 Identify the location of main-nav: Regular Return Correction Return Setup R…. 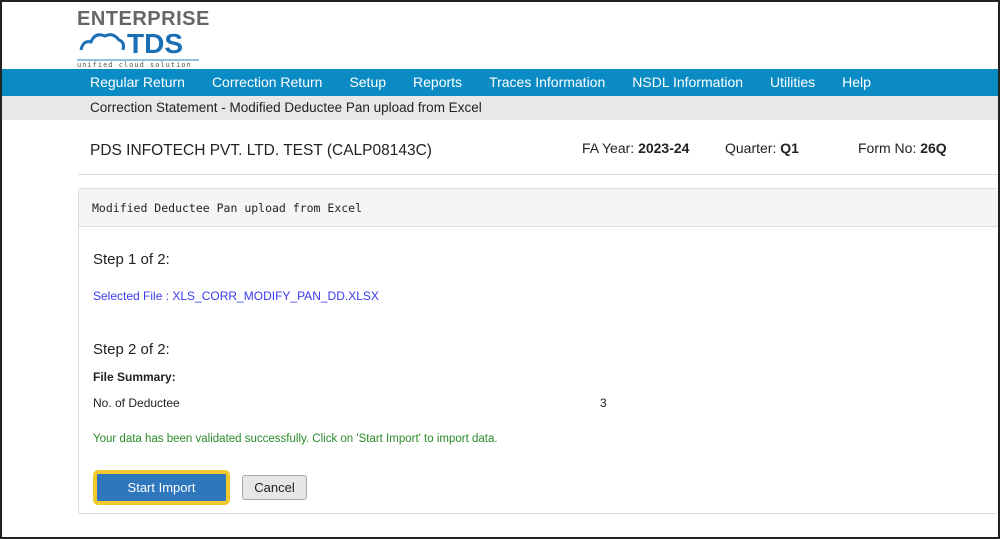
(500, 82).